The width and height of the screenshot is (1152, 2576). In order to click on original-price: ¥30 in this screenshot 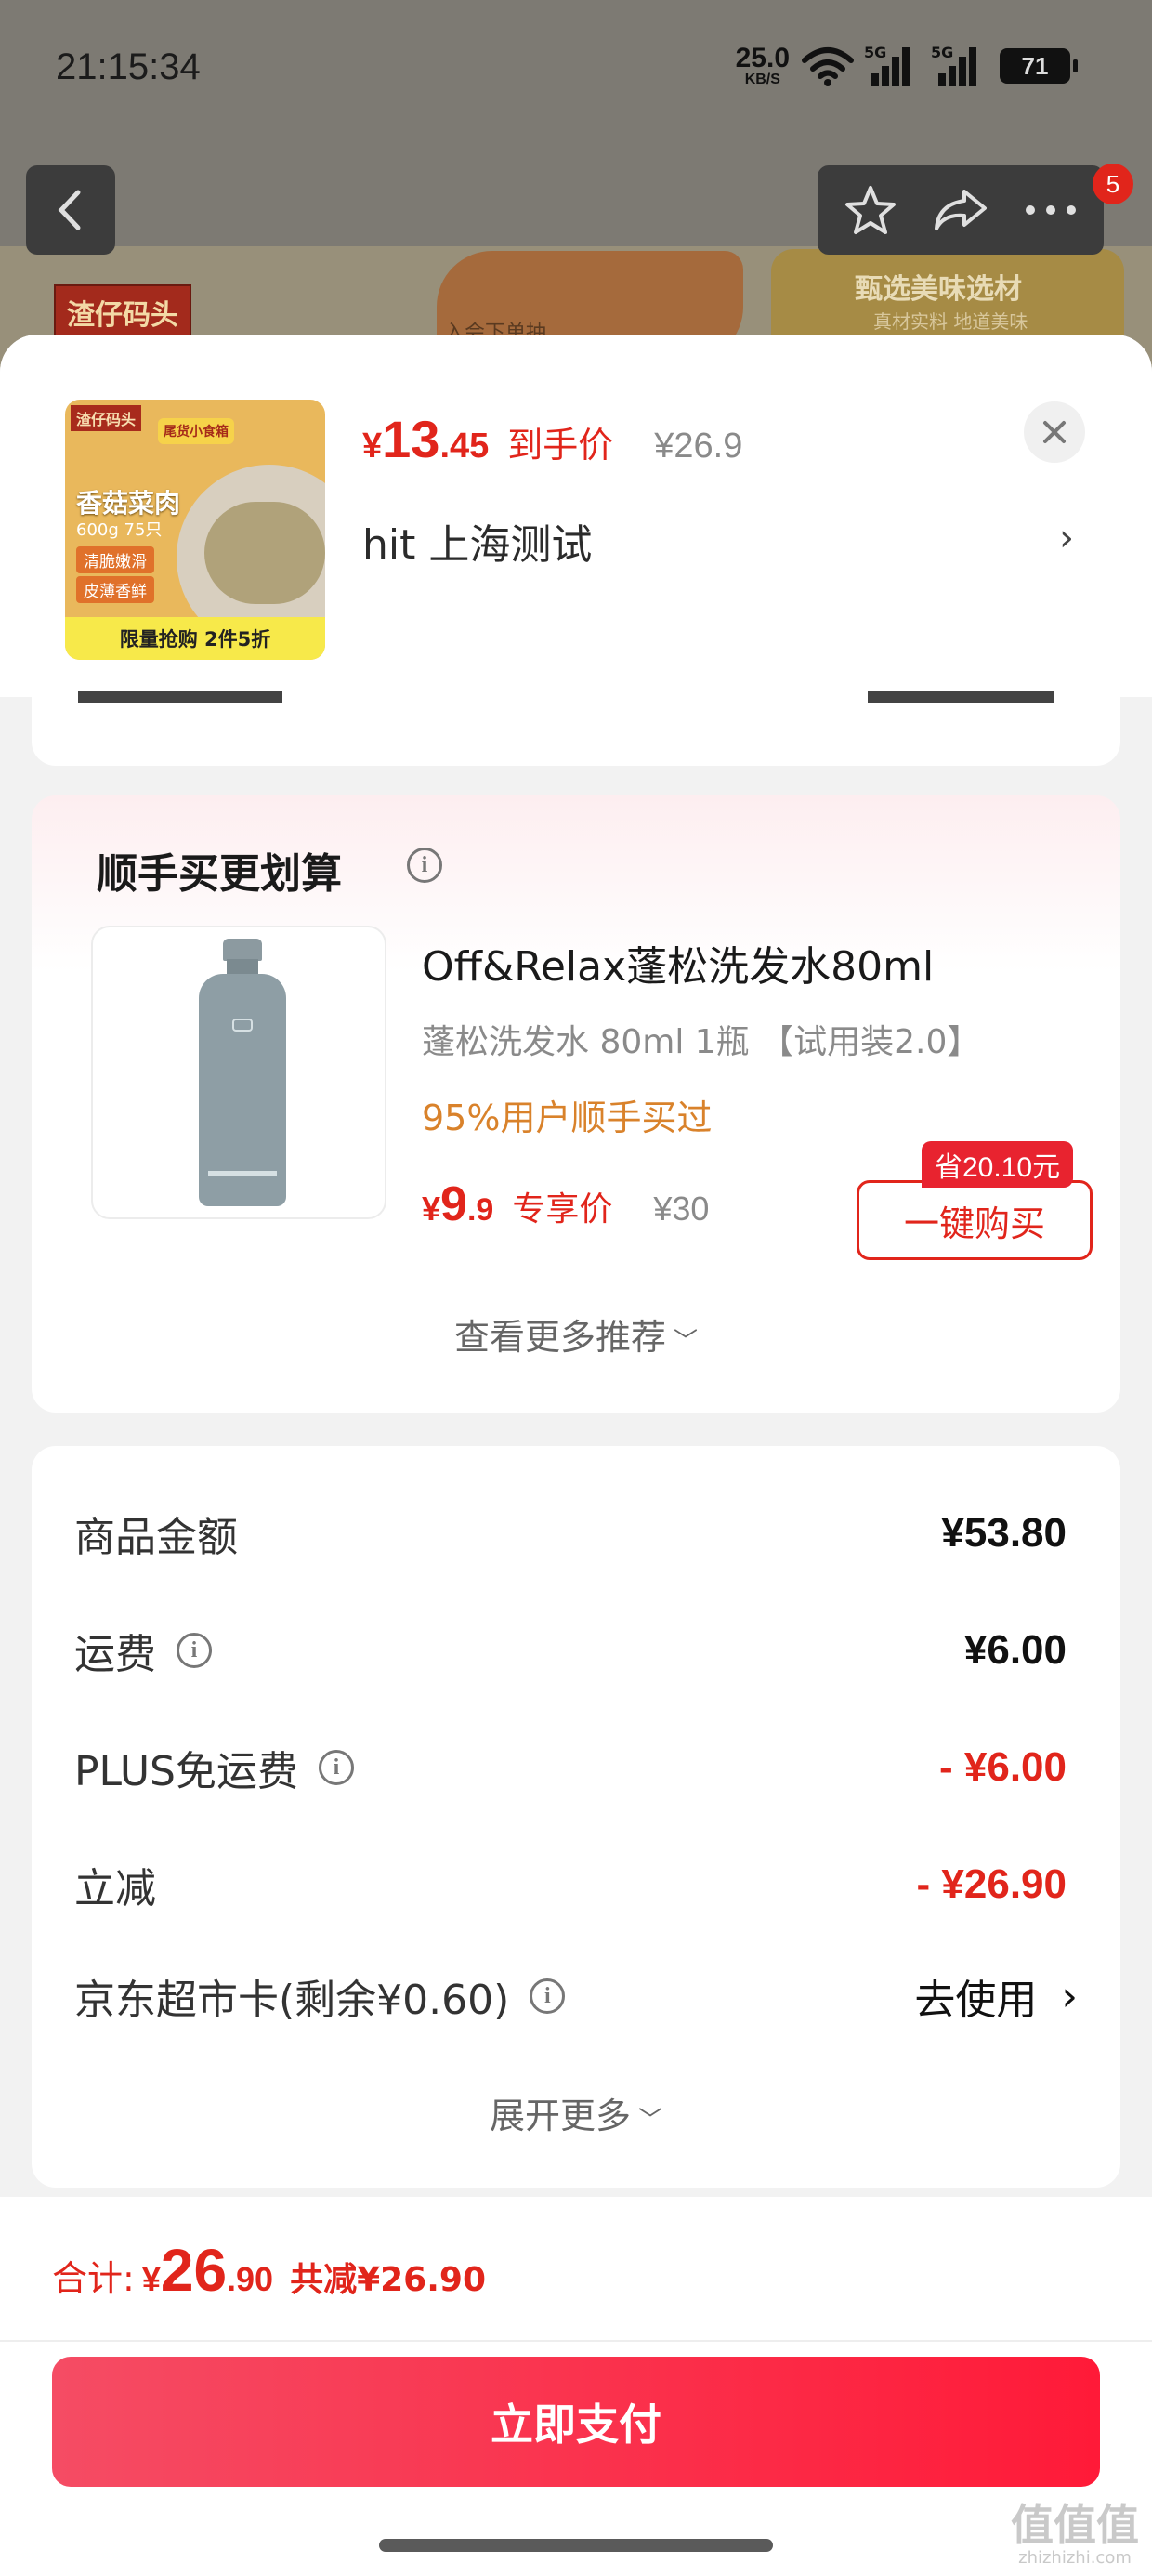, I will do `click(681, 1208)`.